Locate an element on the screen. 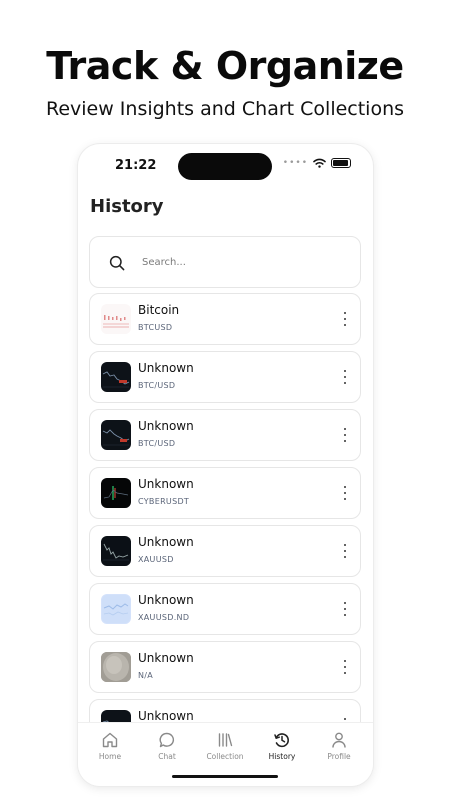 The height and width of the screenshot is (800, 450). history-item: Bitcoin BTCUSD is located at coordinates (225, 319).